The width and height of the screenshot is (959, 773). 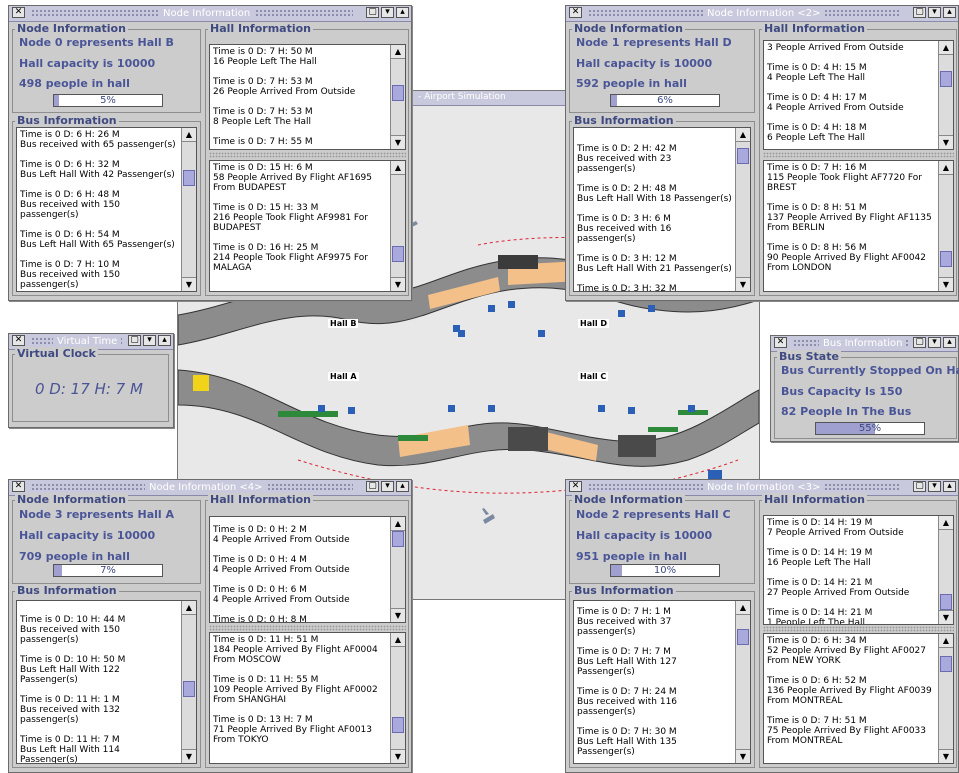 I want to click on node0-title-bar: ✕ Node Information ▢ ▾ ▴, so click(x=210, y=14).